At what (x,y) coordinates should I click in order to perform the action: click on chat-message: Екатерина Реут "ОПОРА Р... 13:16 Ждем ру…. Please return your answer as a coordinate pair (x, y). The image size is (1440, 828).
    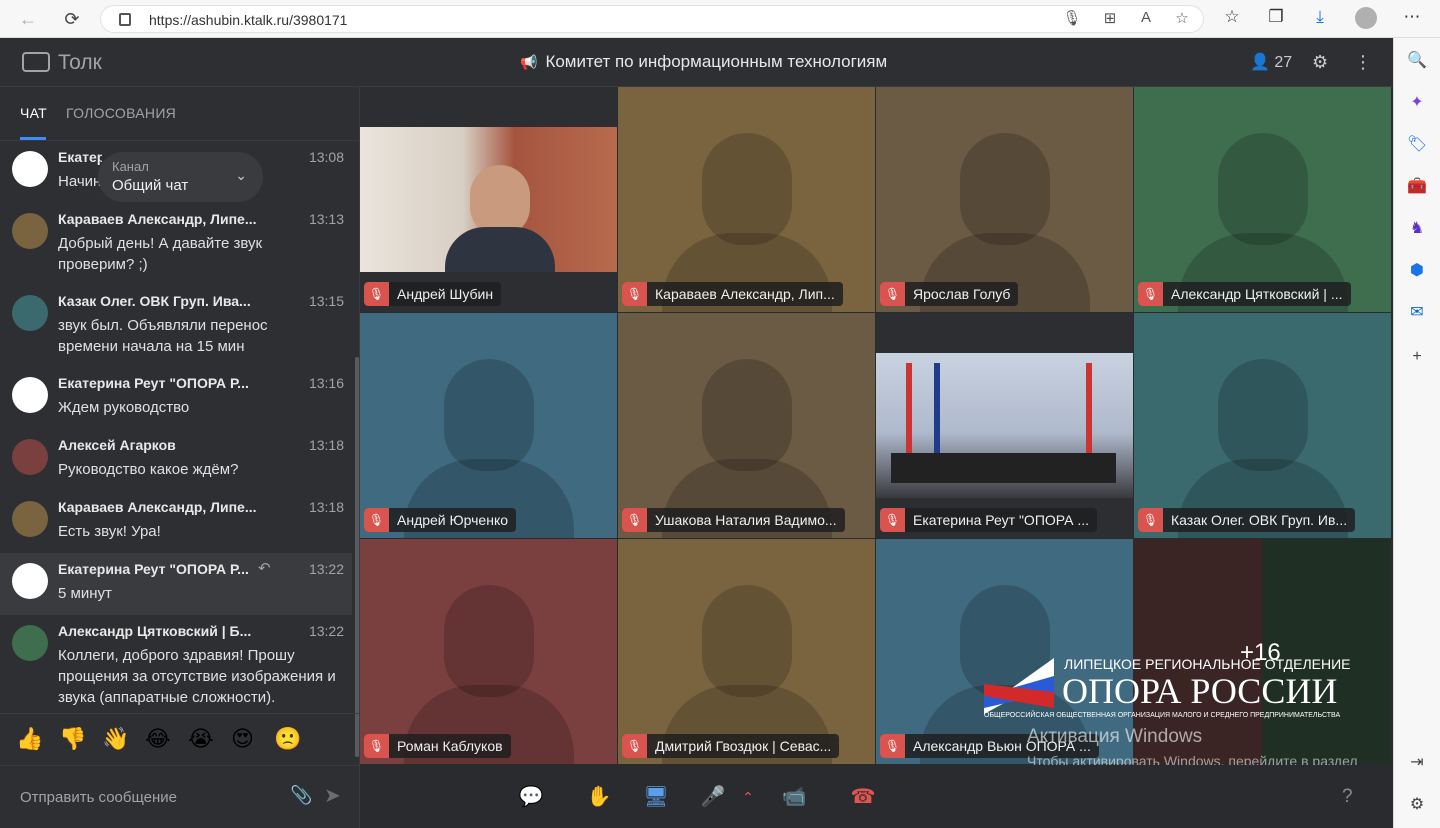
    Looking at the image, I should click on (176, 398).